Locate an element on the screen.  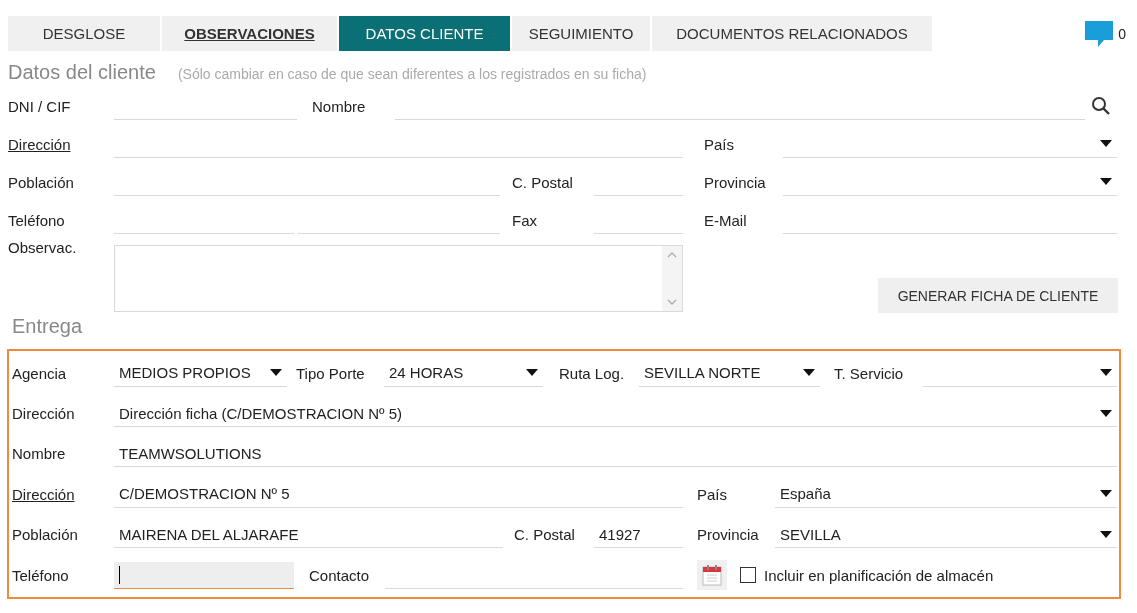
speech-bubble-icon is located at coordinates (1099, 33).